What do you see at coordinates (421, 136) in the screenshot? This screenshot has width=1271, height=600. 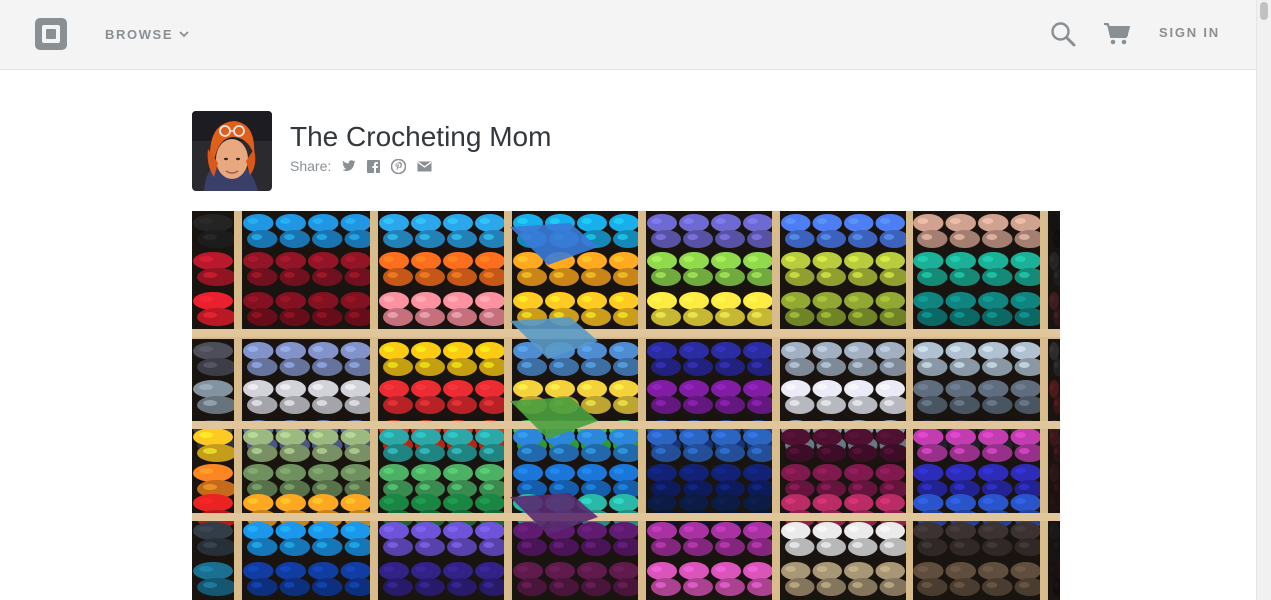 I see `store-title: The Crocheting Mom` at bounding box center [421, 136].